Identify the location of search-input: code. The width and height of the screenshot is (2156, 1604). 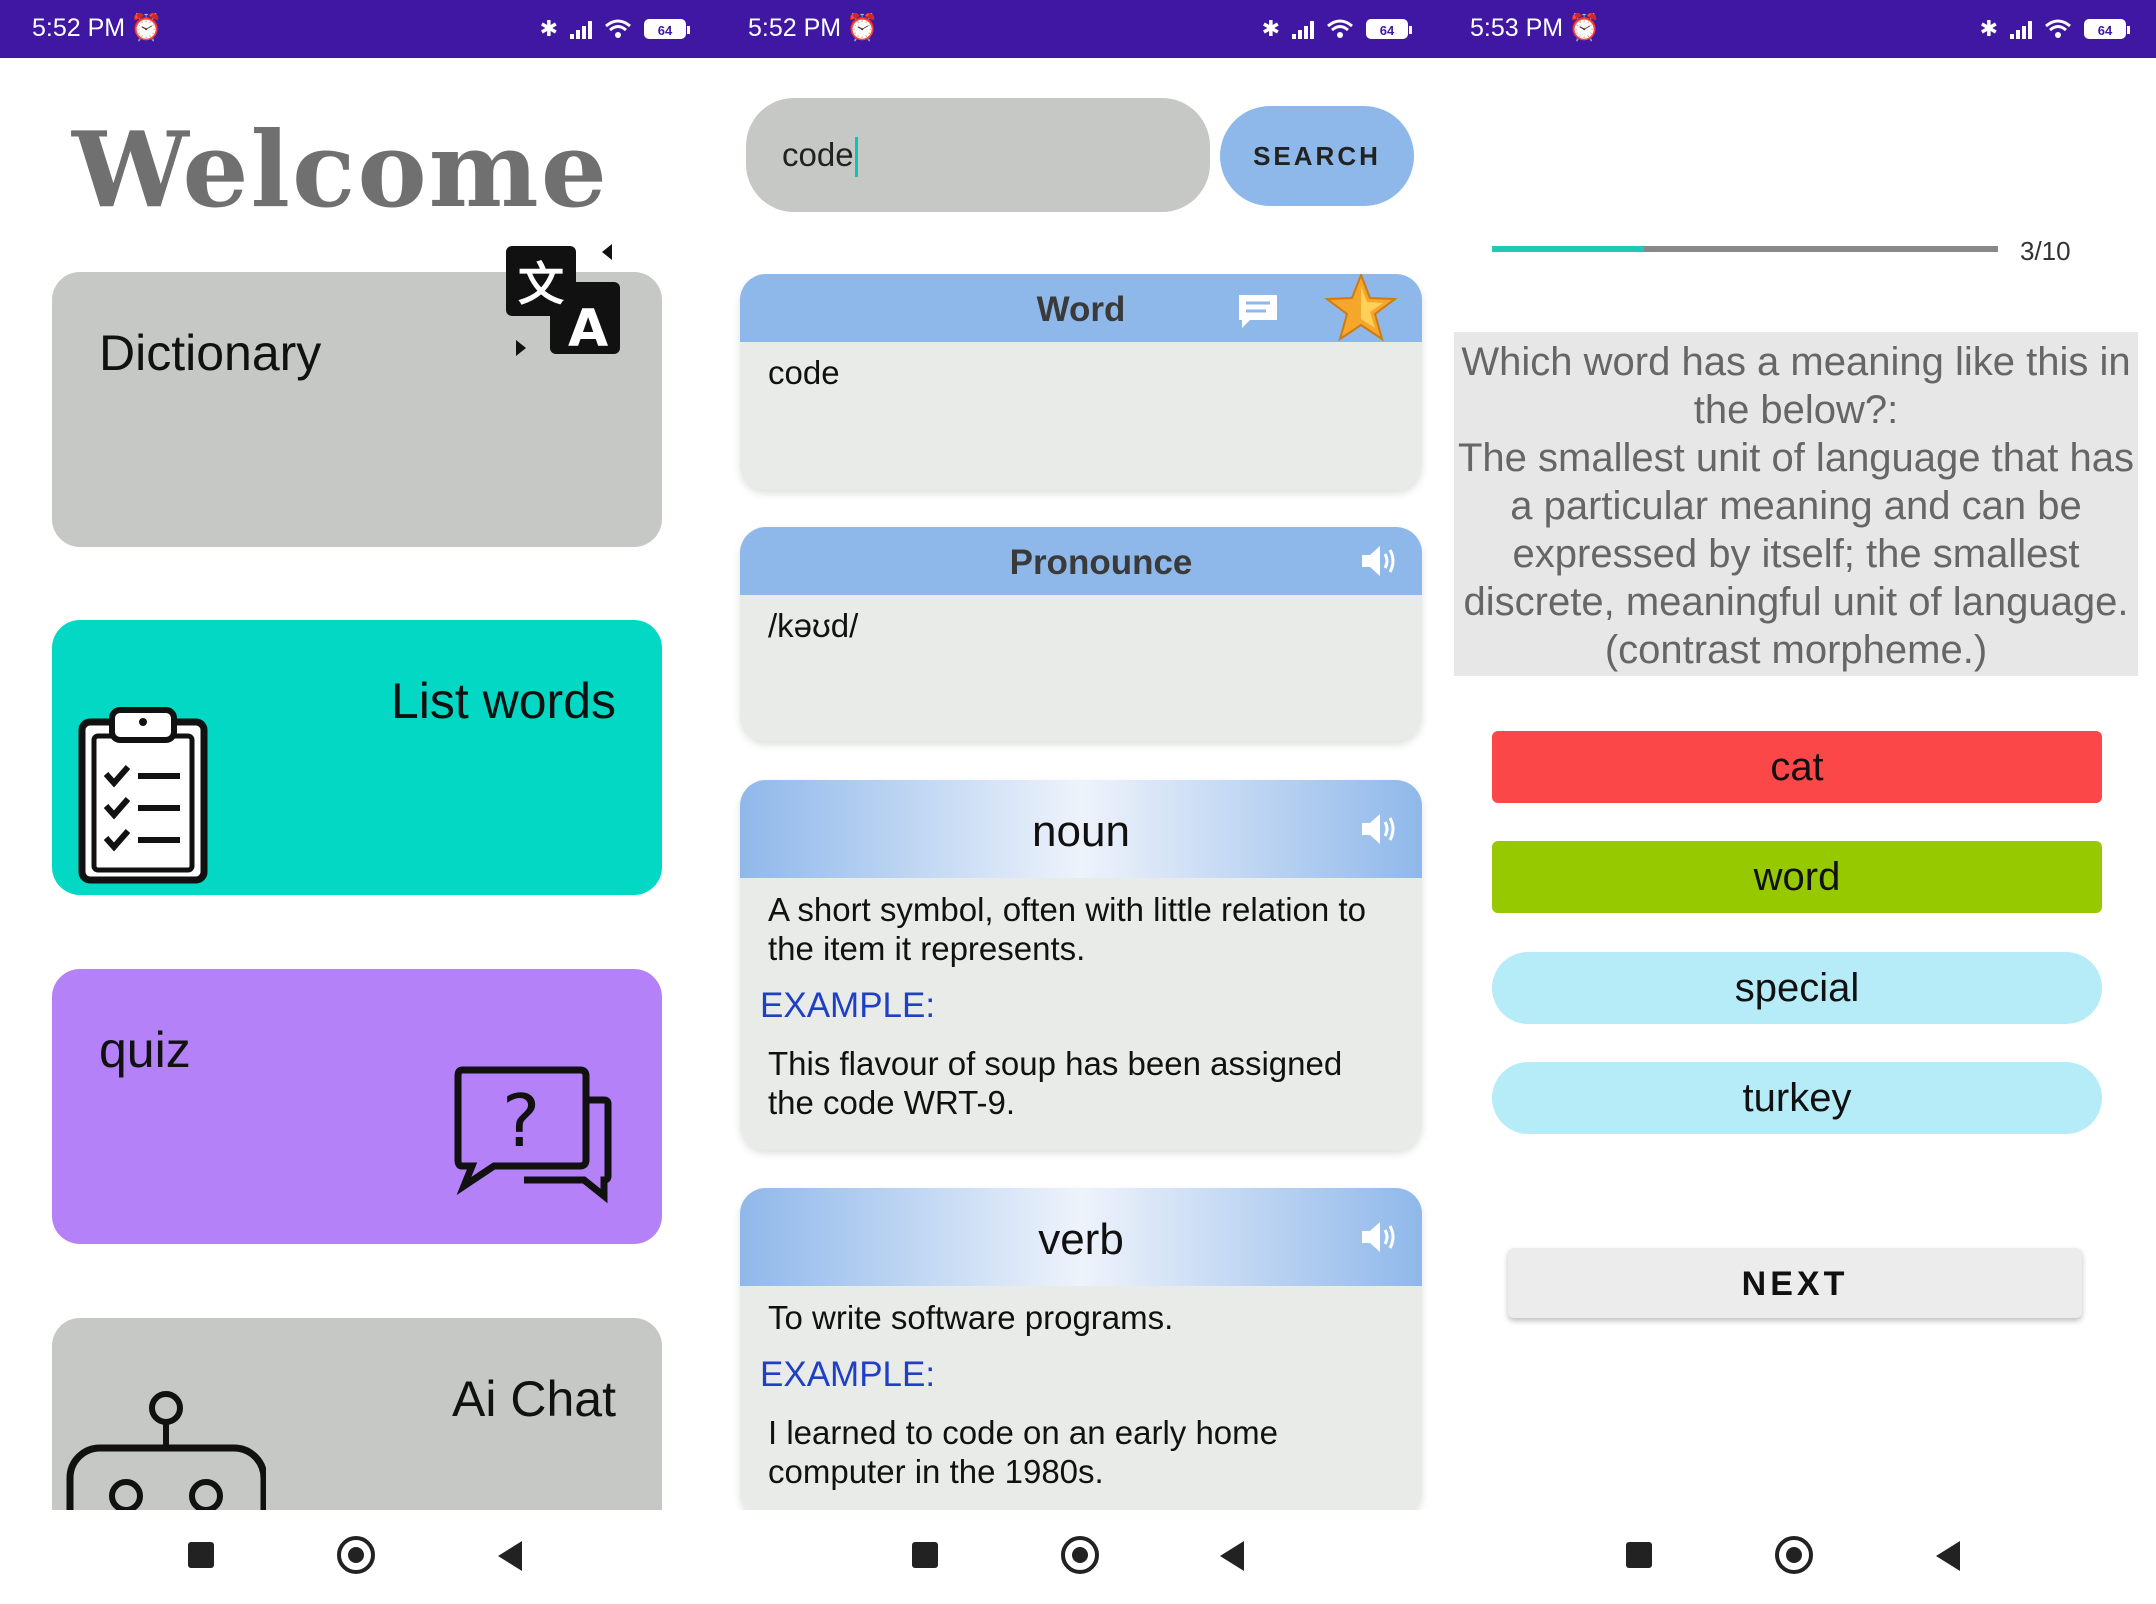
(978, 155).